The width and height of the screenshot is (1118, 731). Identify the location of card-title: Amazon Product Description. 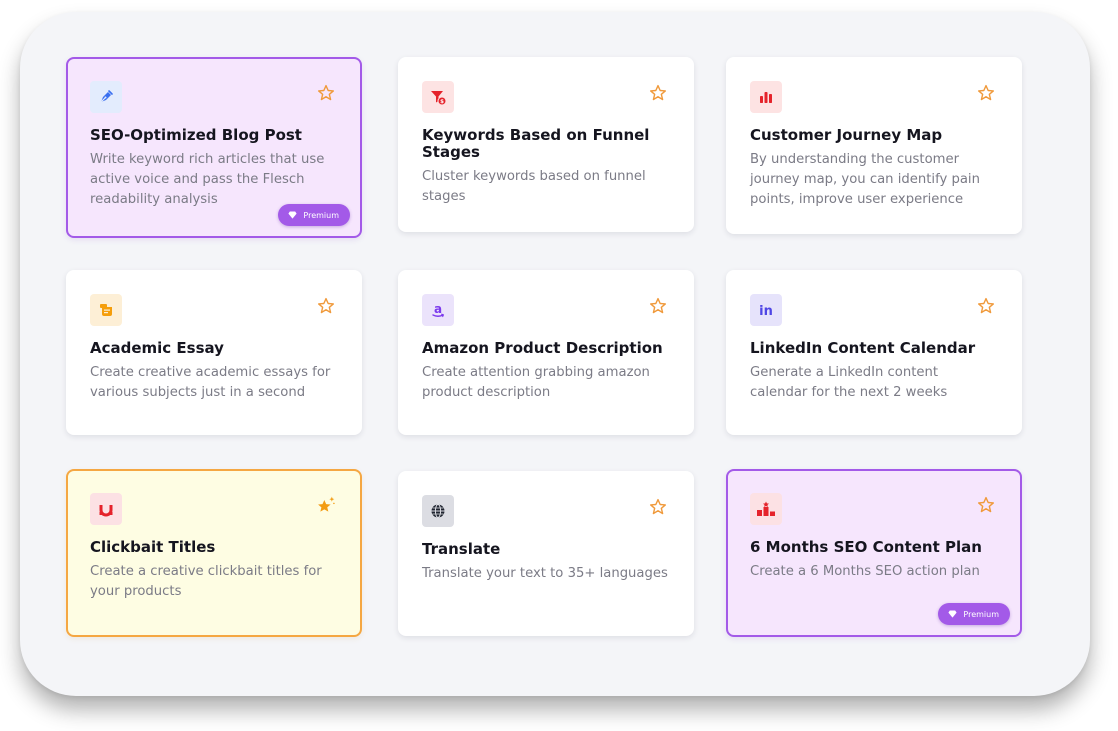
(542, 348).